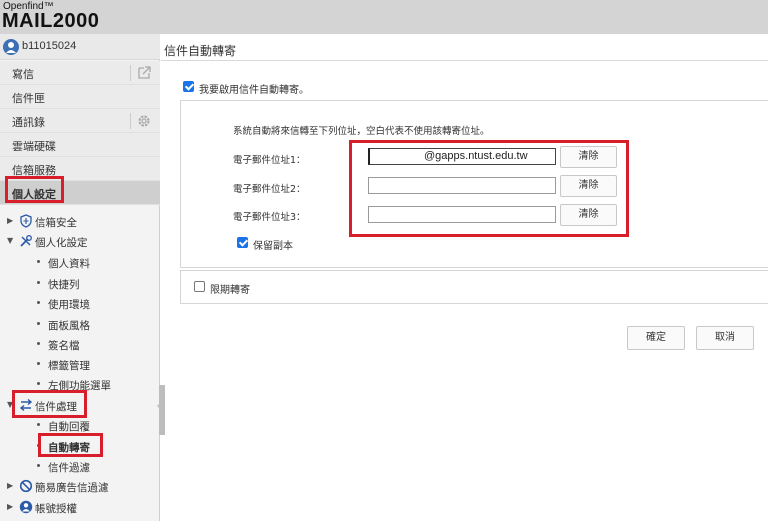  Describe the element at coordinates (384, 17) in the screenshot. I see `top-header: Openfind™ MAIL2000` at that location.